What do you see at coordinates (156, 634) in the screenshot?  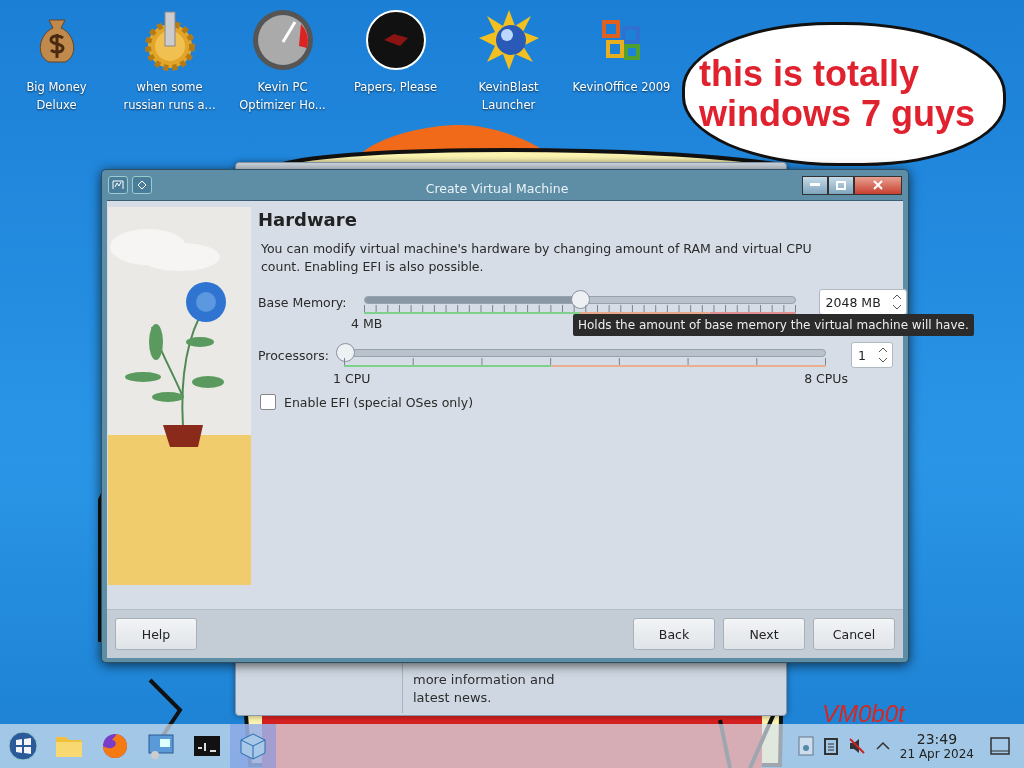 I see `dialog-button: Help` at bounding box center [156, 634].